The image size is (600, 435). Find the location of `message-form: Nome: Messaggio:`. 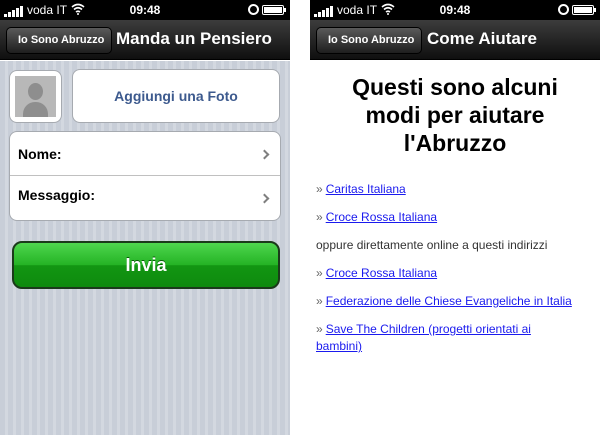

message-form: Nome: Messaggio: is located at coordinates (145, 176).